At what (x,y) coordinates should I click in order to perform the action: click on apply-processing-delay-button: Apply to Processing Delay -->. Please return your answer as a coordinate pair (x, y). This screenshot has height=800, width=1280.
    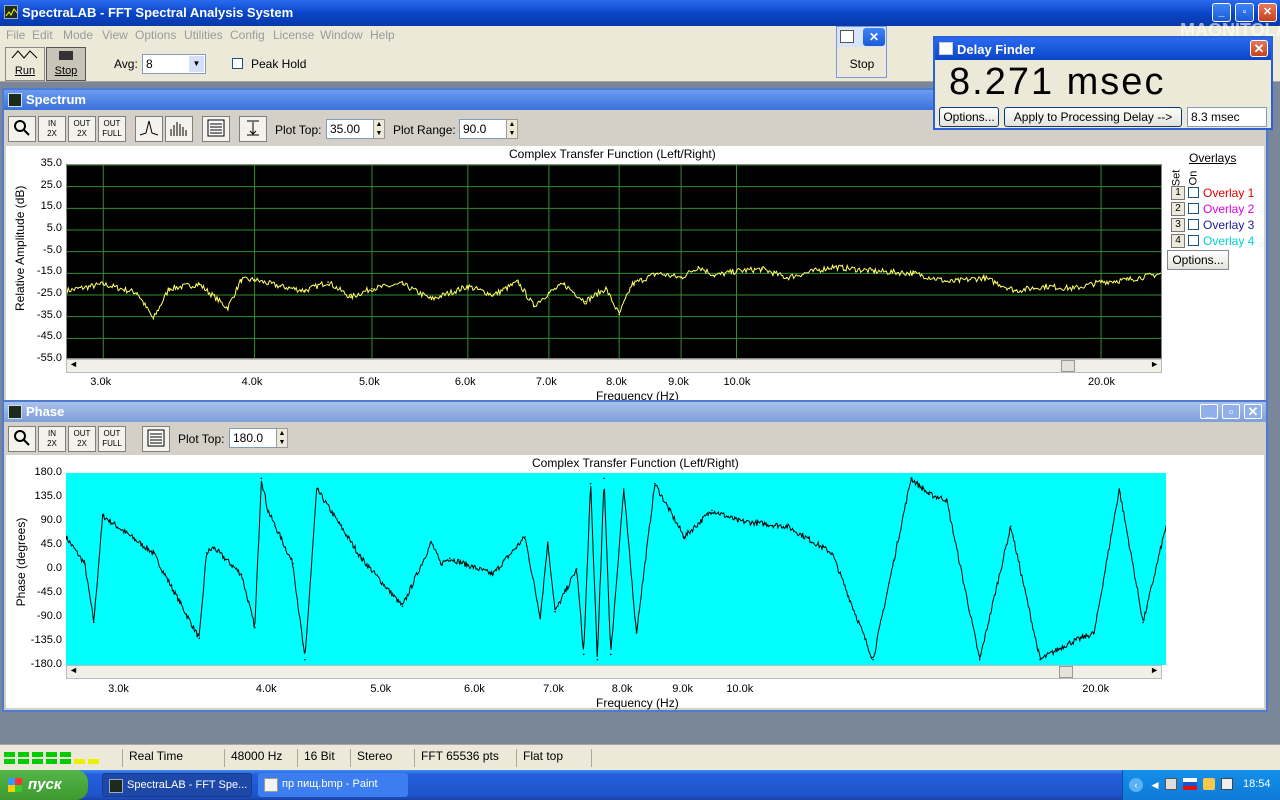
    Looking at the image, I should click on (1093, 117).